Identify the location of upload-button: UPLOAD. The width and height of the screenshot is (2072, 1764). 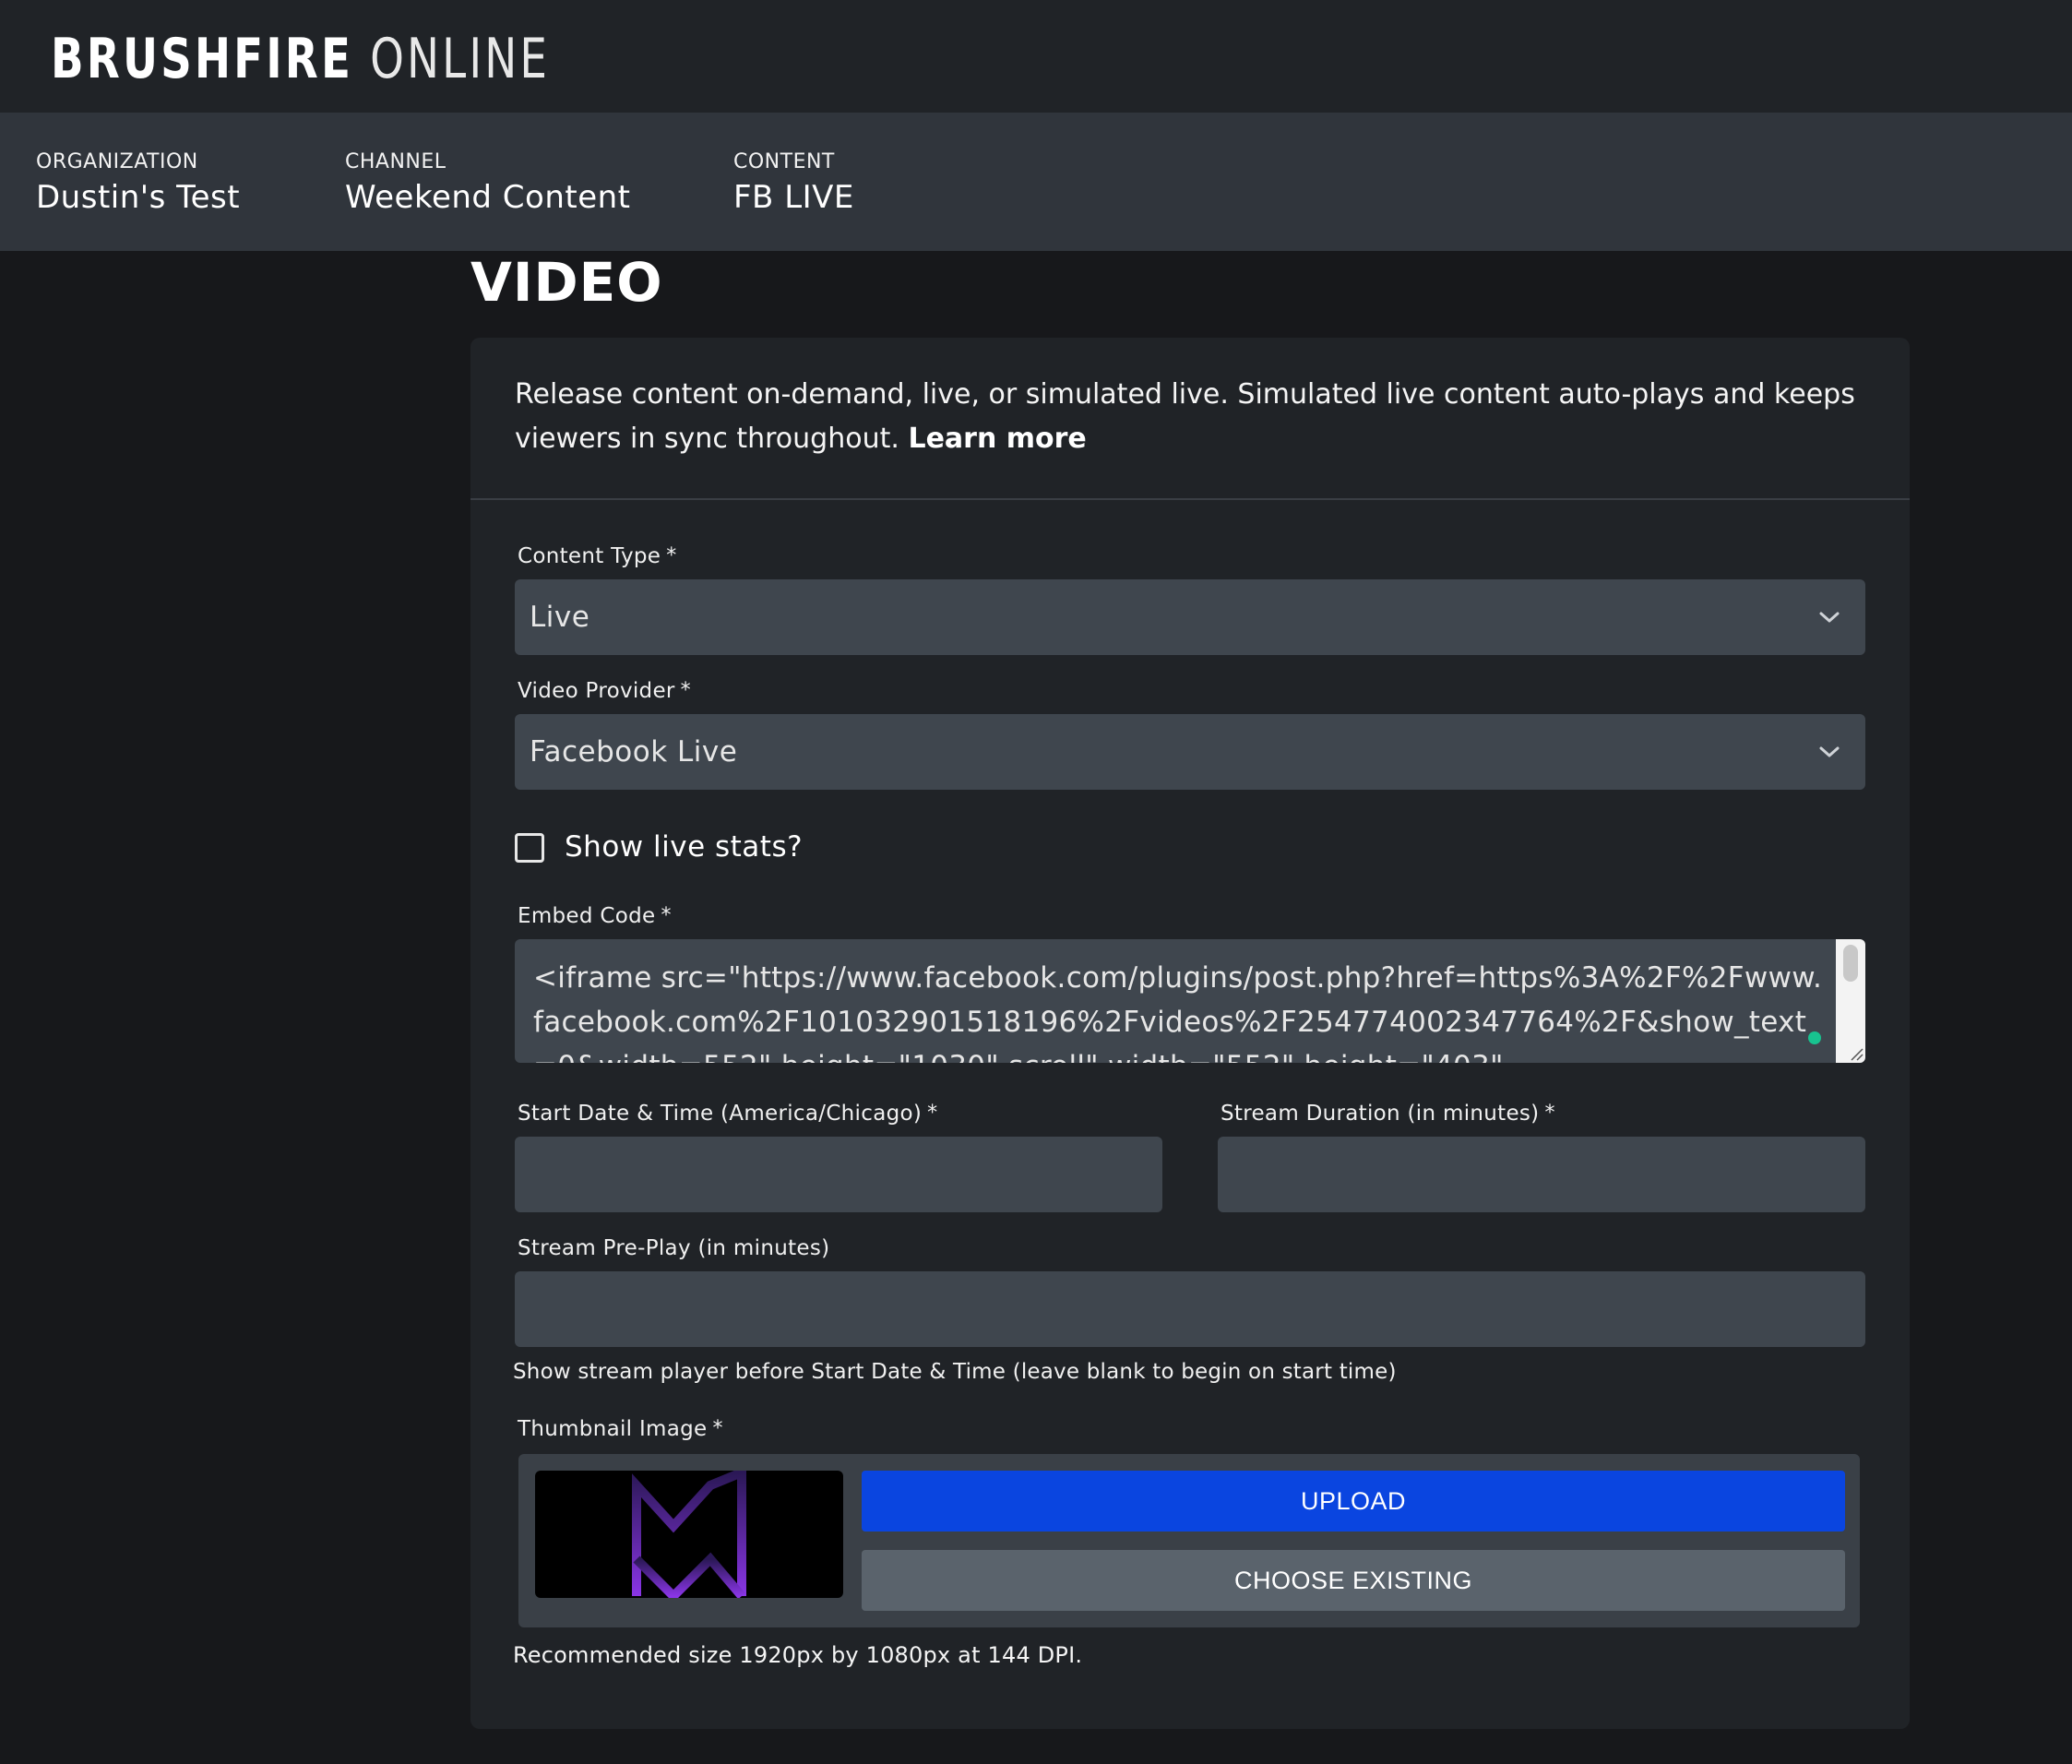
(1353, 1502).